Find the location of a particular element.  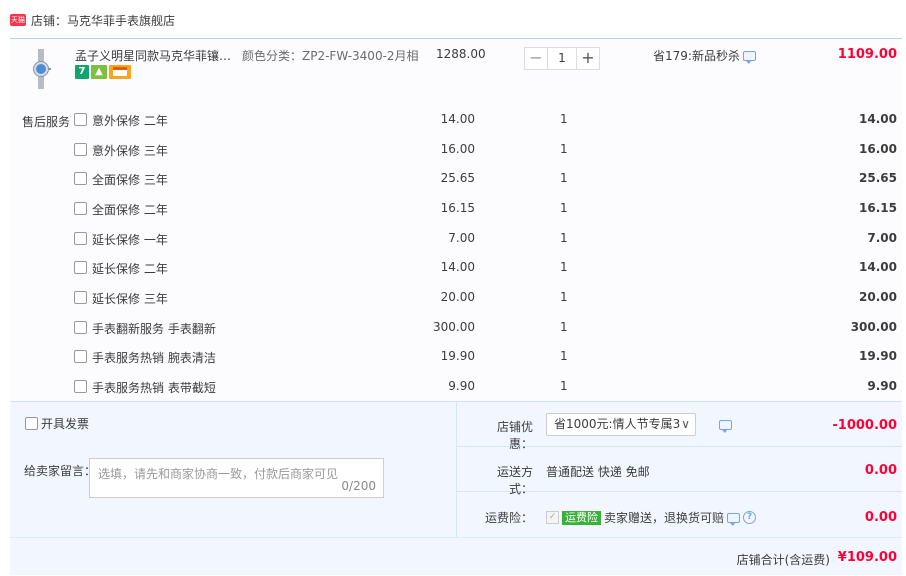

service-price: 25.65 is located at coordinates (457, 178).